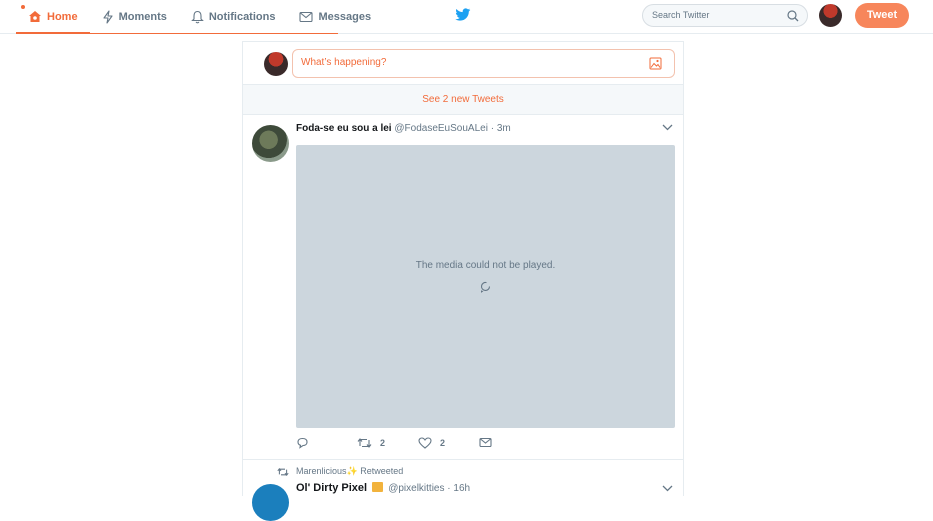 This screenshot has height=521, width=933. I want to click on tweet-header: Ol' Dirty Pixel @pixelkitties · 16h, so click(383, 488).